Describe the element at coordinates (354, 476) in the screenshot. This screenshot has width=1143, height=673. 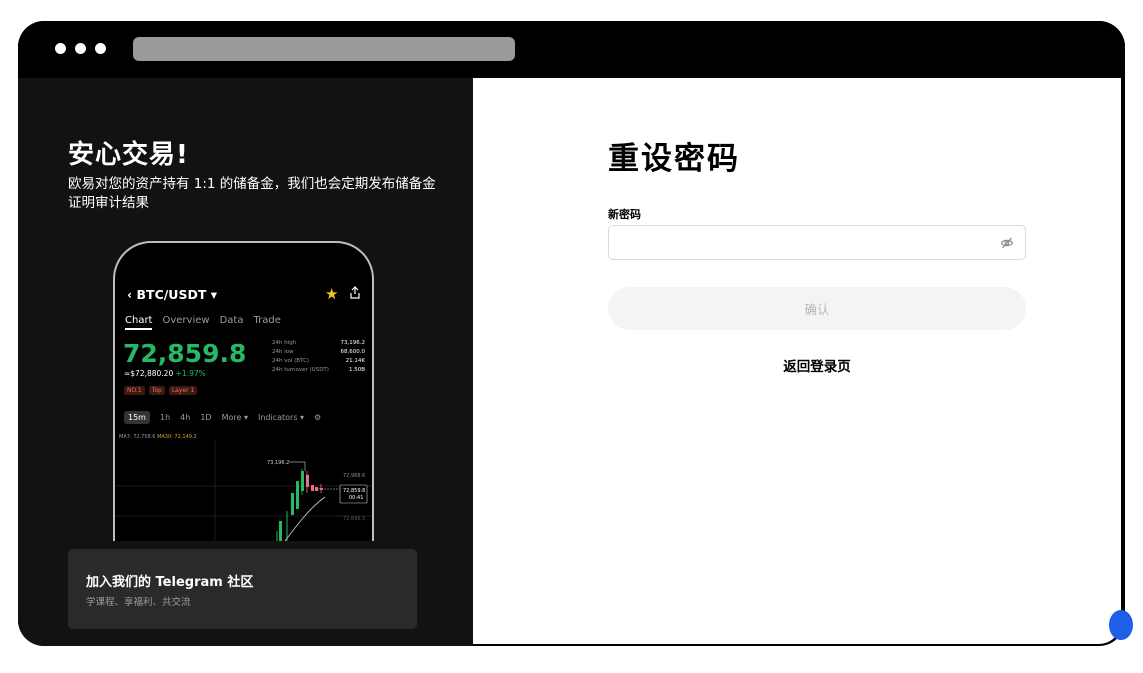
I see `chart-label-level1: 72,988.6` at that location.